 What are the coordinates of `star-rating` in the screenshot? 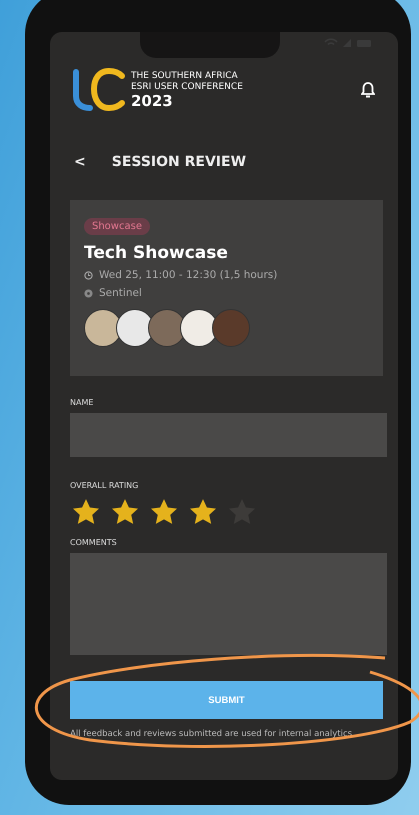 It's located at (164, 511).